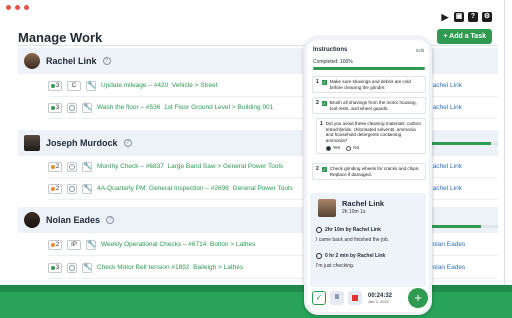  Describe the element at coordinates (73, 220) in the screenshot. I see `person-name: Nolan Eades` at that location.